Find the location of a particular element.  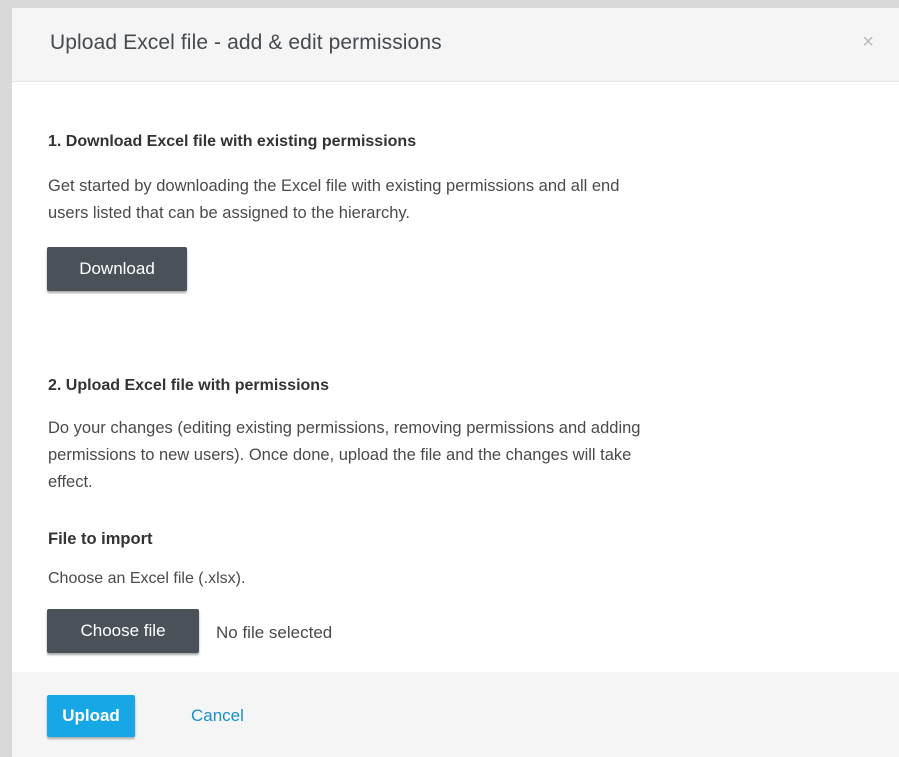

no-file-selected-text: No file selected is located at coordinates (274, 632).